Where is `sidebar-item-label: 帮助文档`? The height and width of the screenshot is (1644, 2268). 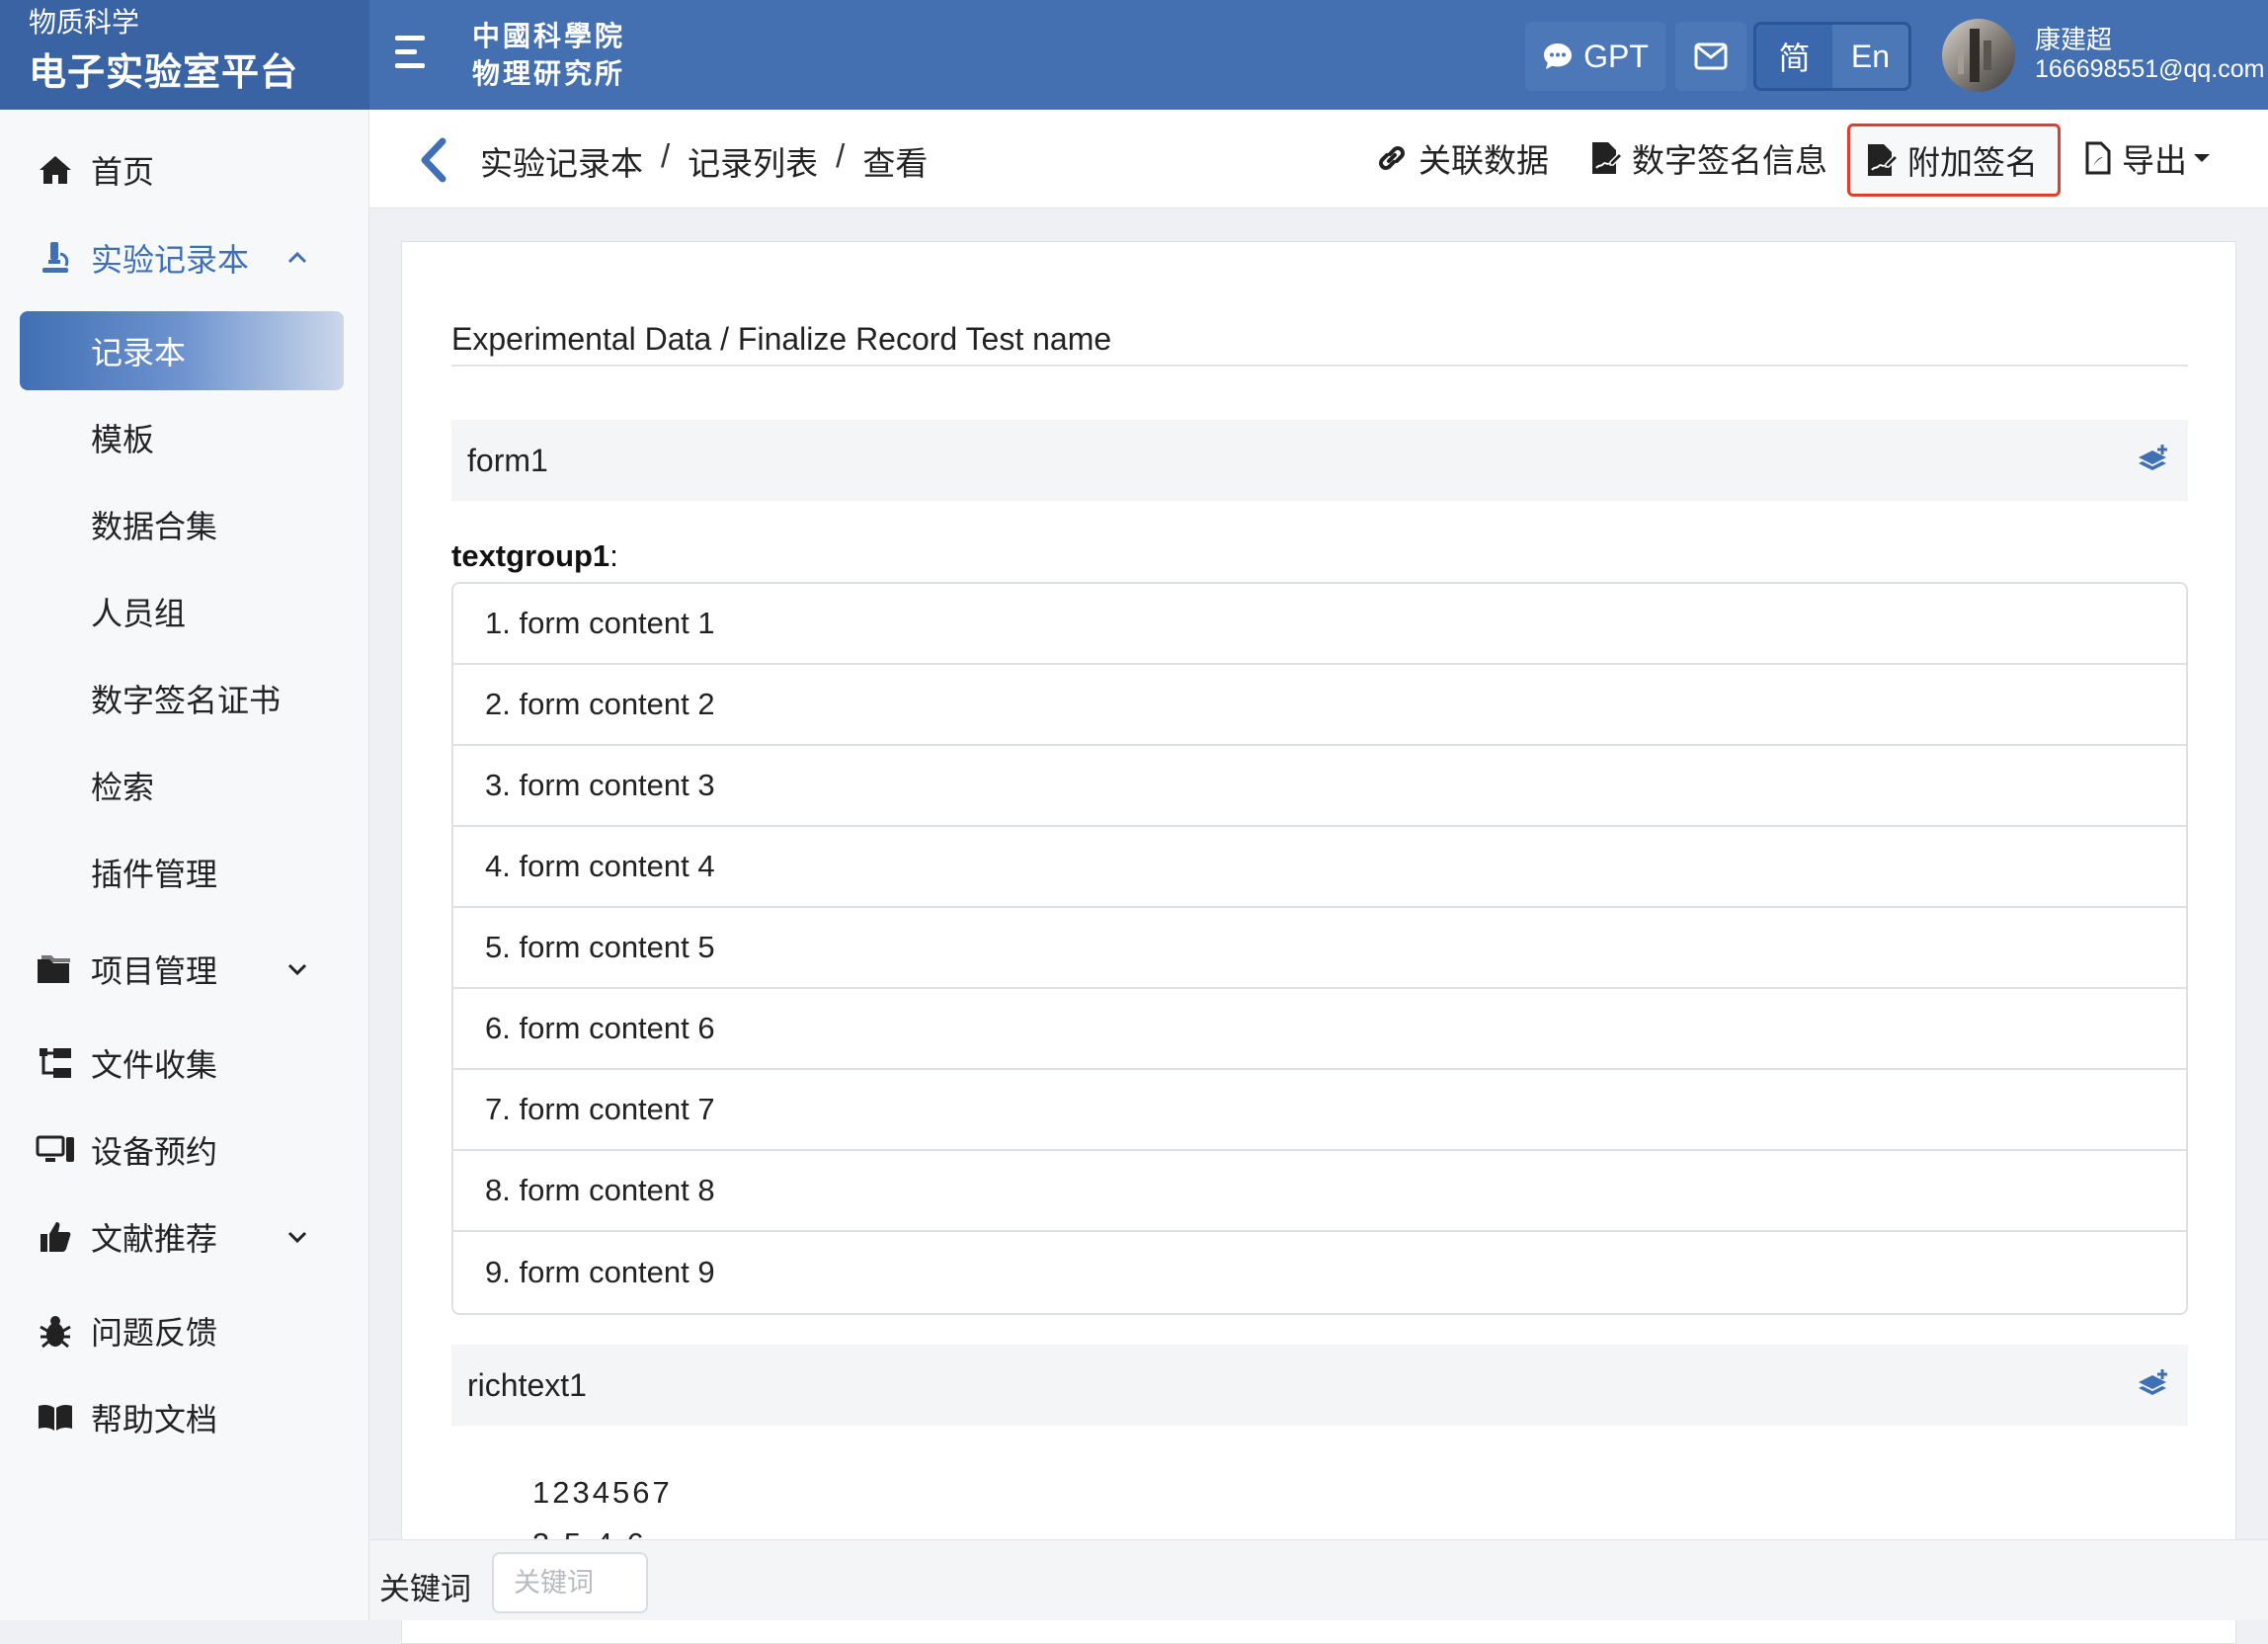 sidebar-item-label: 帮助文档 is located at coordinates (154, 1420).